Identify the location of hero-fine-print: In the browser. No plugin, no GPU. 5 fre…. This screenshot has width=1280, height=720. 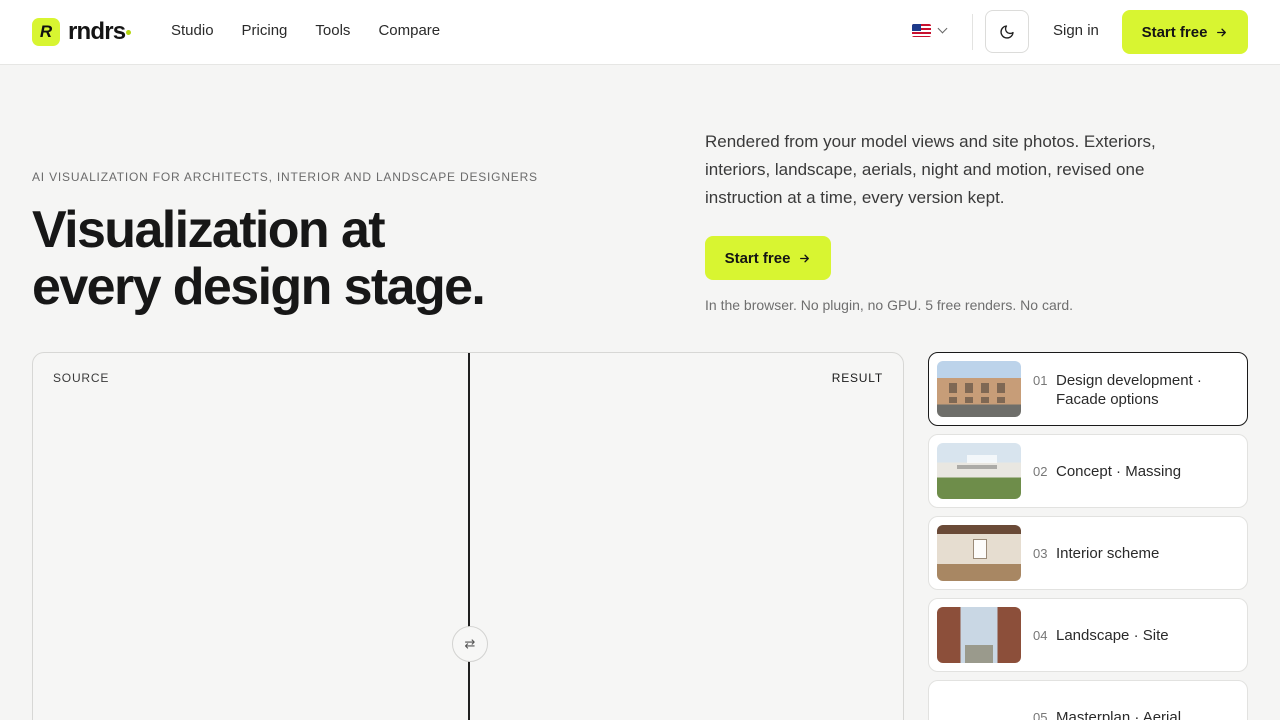
(889, 305).